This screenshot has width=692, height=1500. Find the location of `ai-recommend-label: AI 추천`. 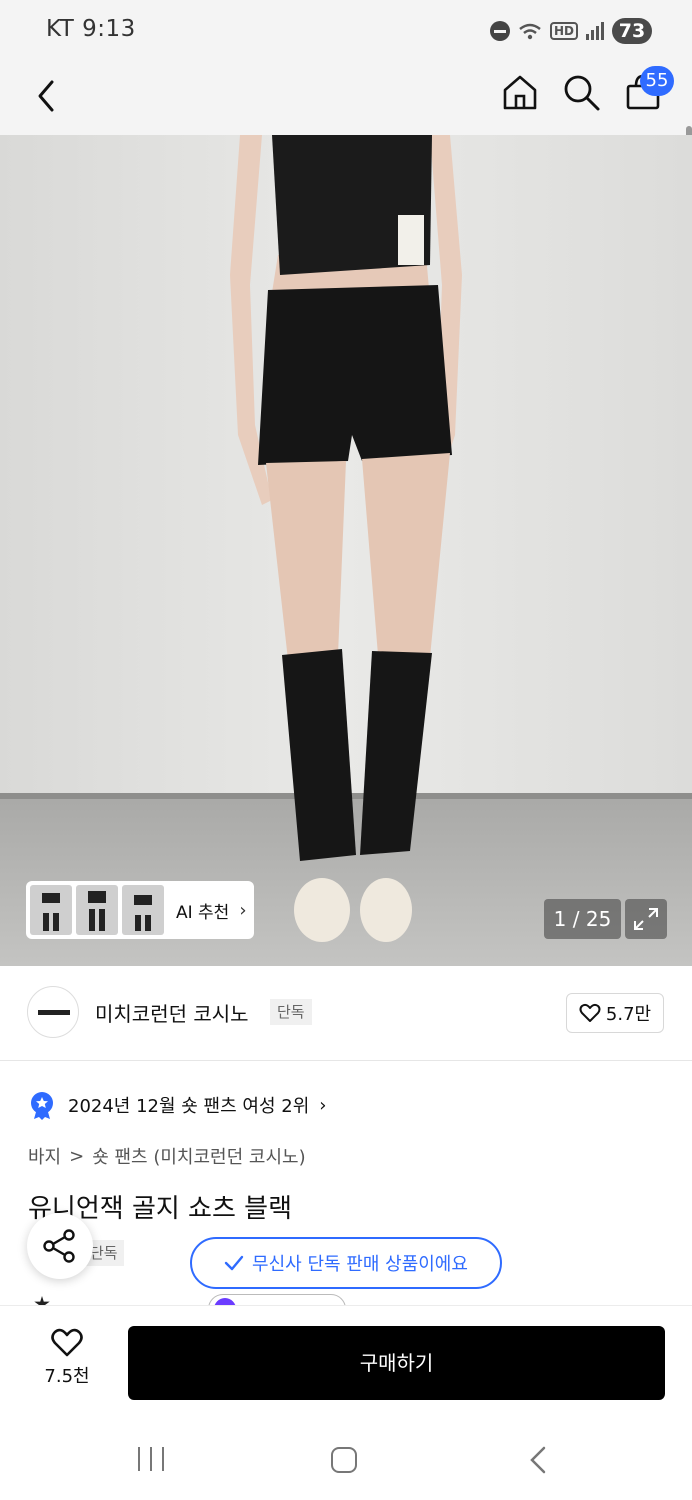

ai-recommend-label: AI 추천 is located at coordinates (203, 912).